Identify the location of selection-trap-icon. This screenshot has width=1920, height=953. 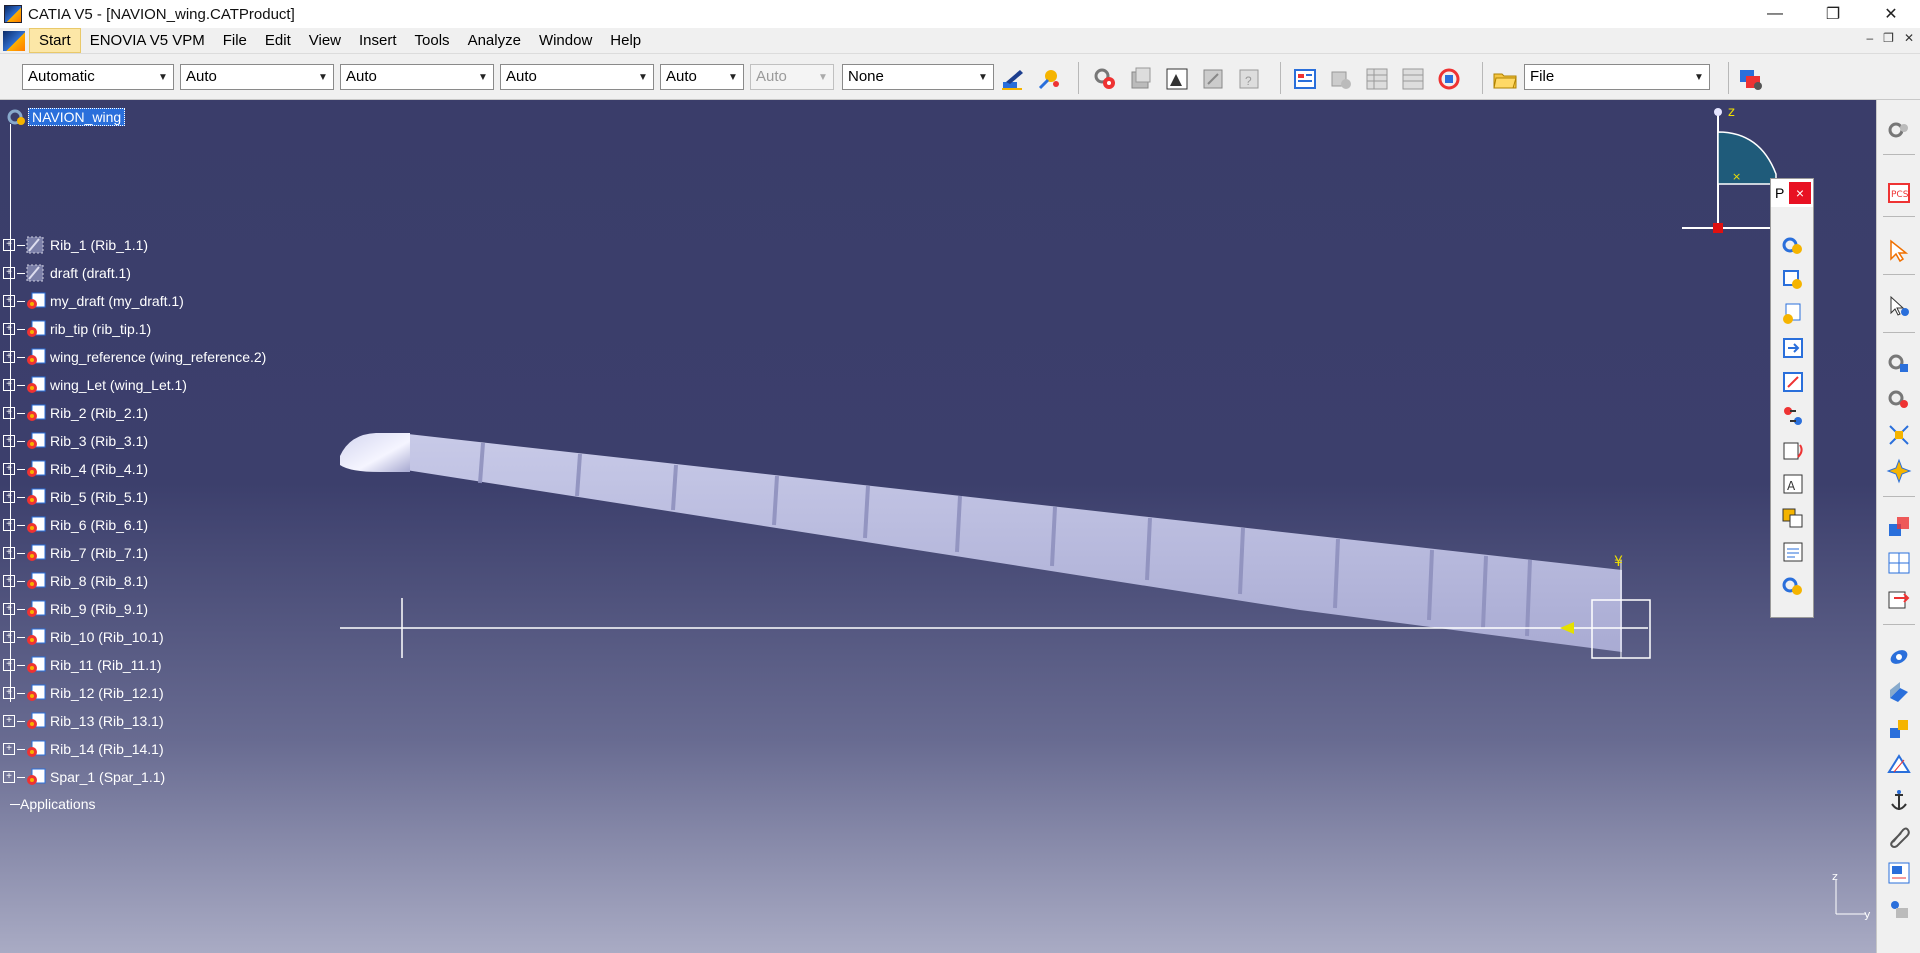
(1899, 307).